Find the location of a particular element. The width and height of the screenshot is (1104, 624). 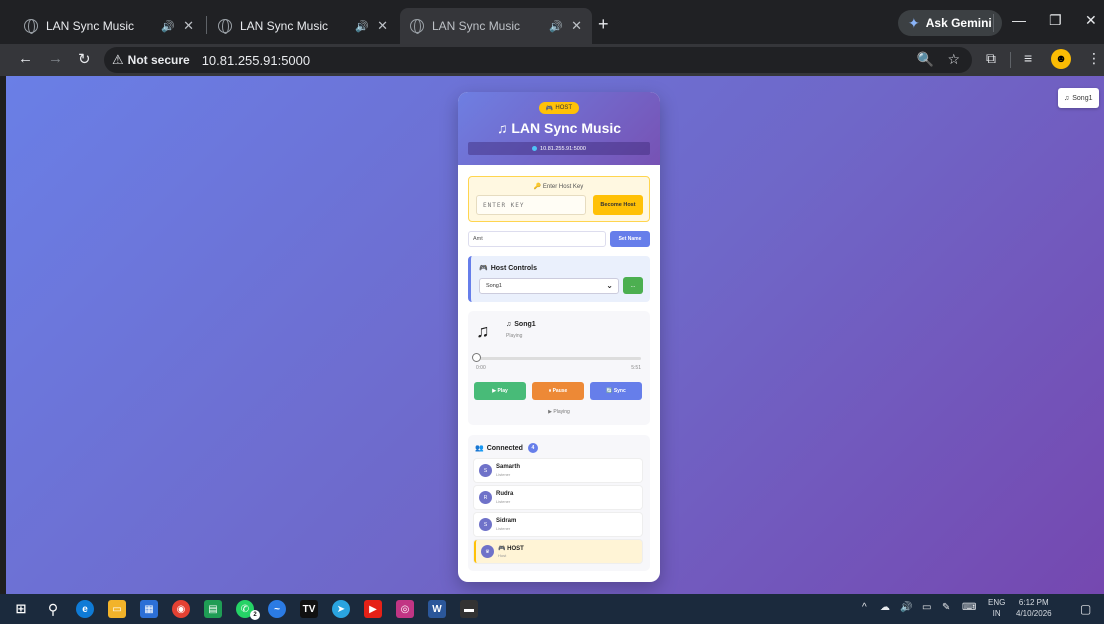

bookmark-star-icon: ☆ is located at coordinates (953, 59).